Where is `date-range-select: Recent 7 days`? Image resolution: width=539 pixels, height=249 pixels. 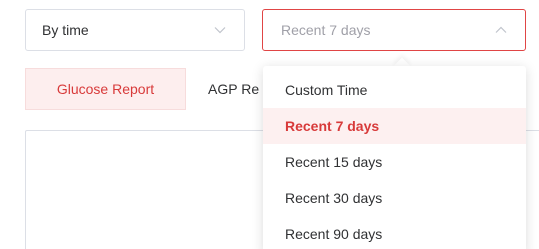
date-range-select: Recent 7 days is located at coordinates (394, 30).